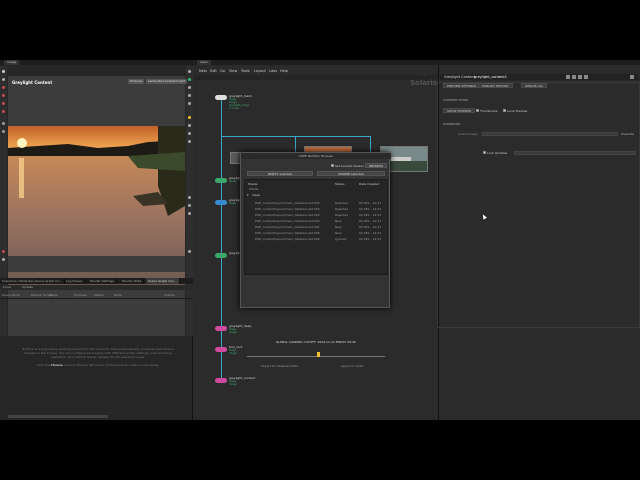 Image resolution: width=640 pixels, height=480 pixels. I want to click on row-status: Ignored, so click(341, 239).